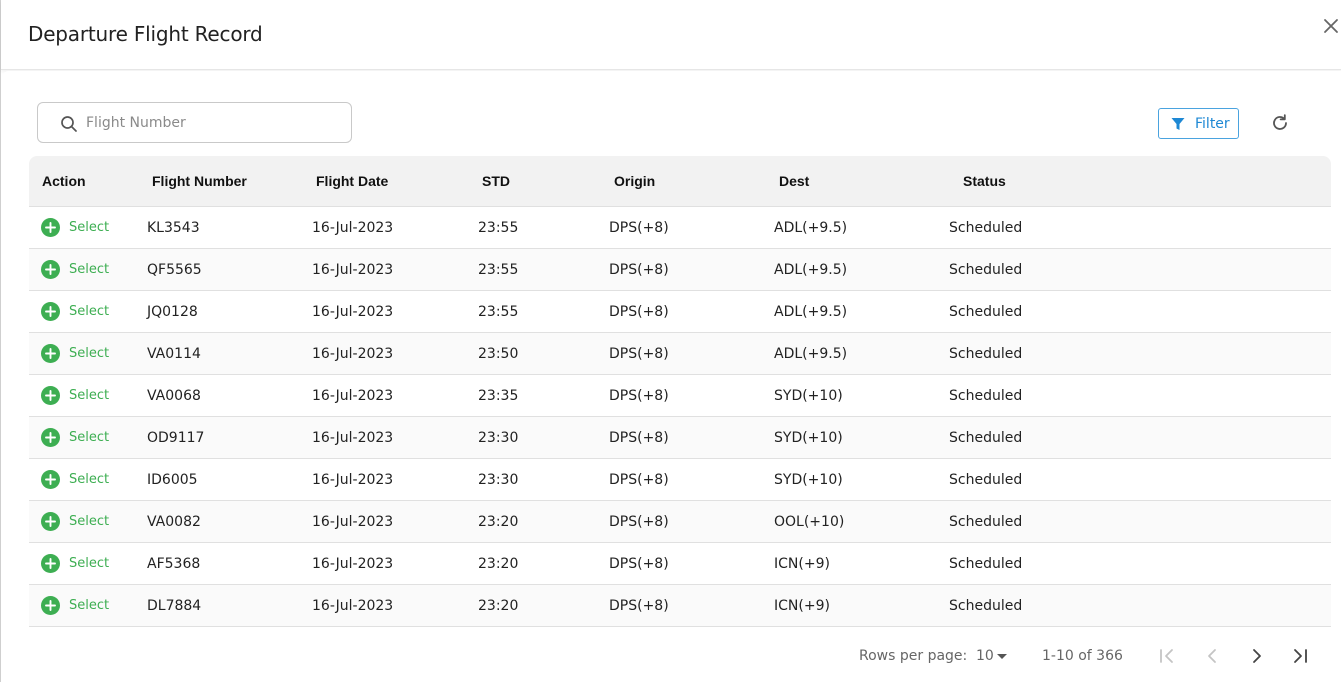  Describe the element at coordinates (172, 480) in the screenshot. I see `cell-flight-number: ID6005` at that location.